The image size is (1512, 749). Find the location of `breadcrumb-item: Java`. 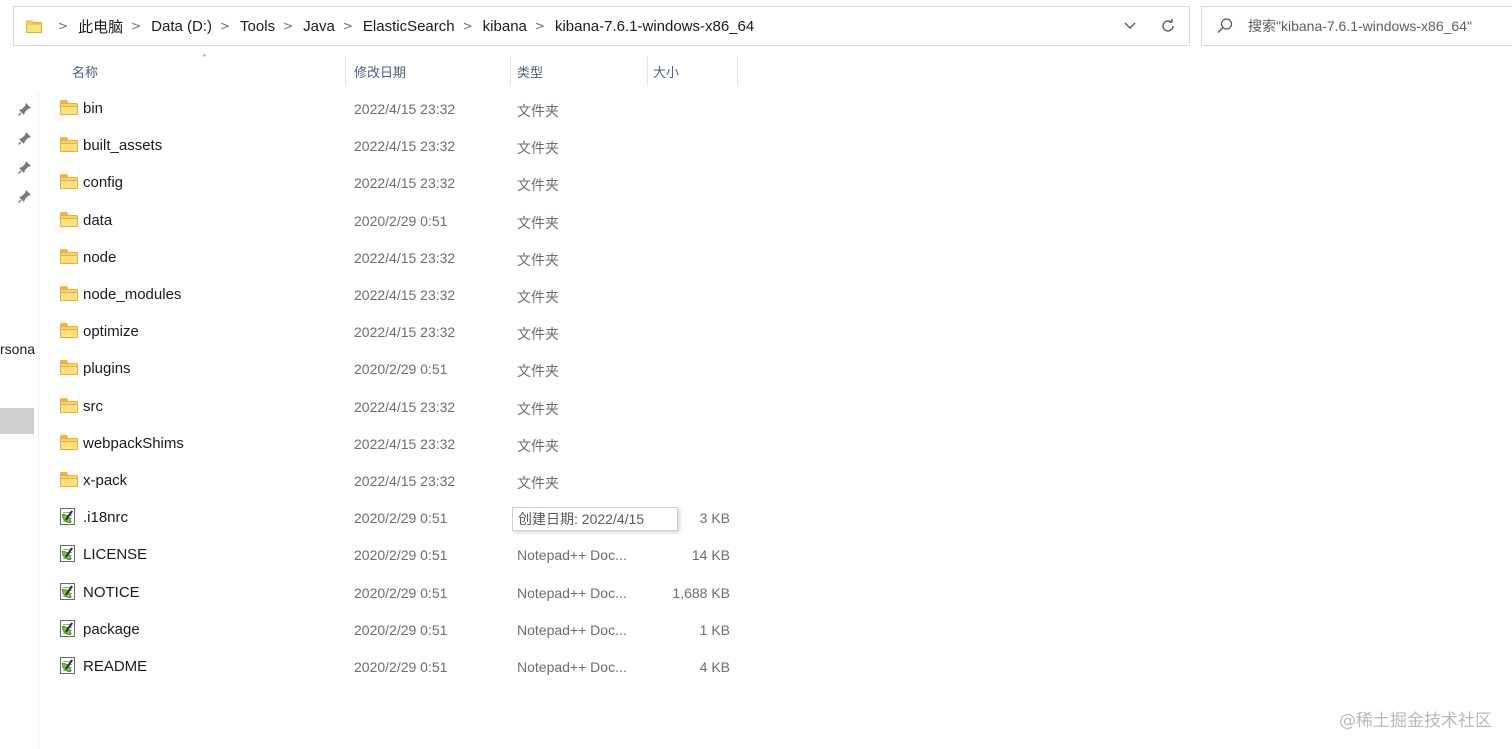

breadcrumb-item: Java is located at coordinates (319, 26).